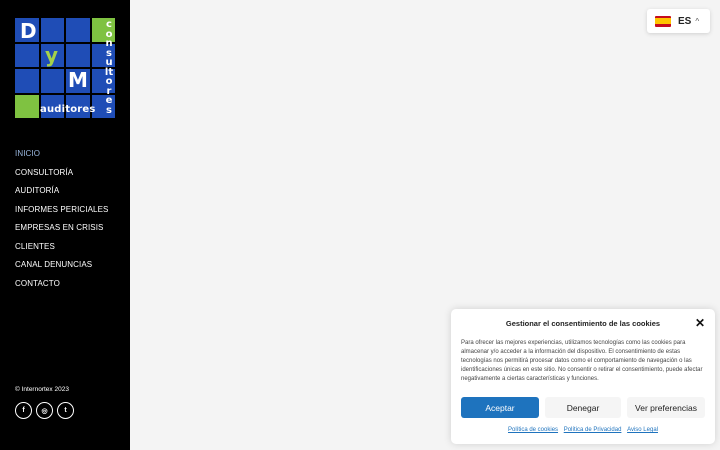 The height and width of the screenshot is (450, 720). Describe the element at coordinates (28, 31) in the screenshot. I see `logo-letter-d: D` at that location.